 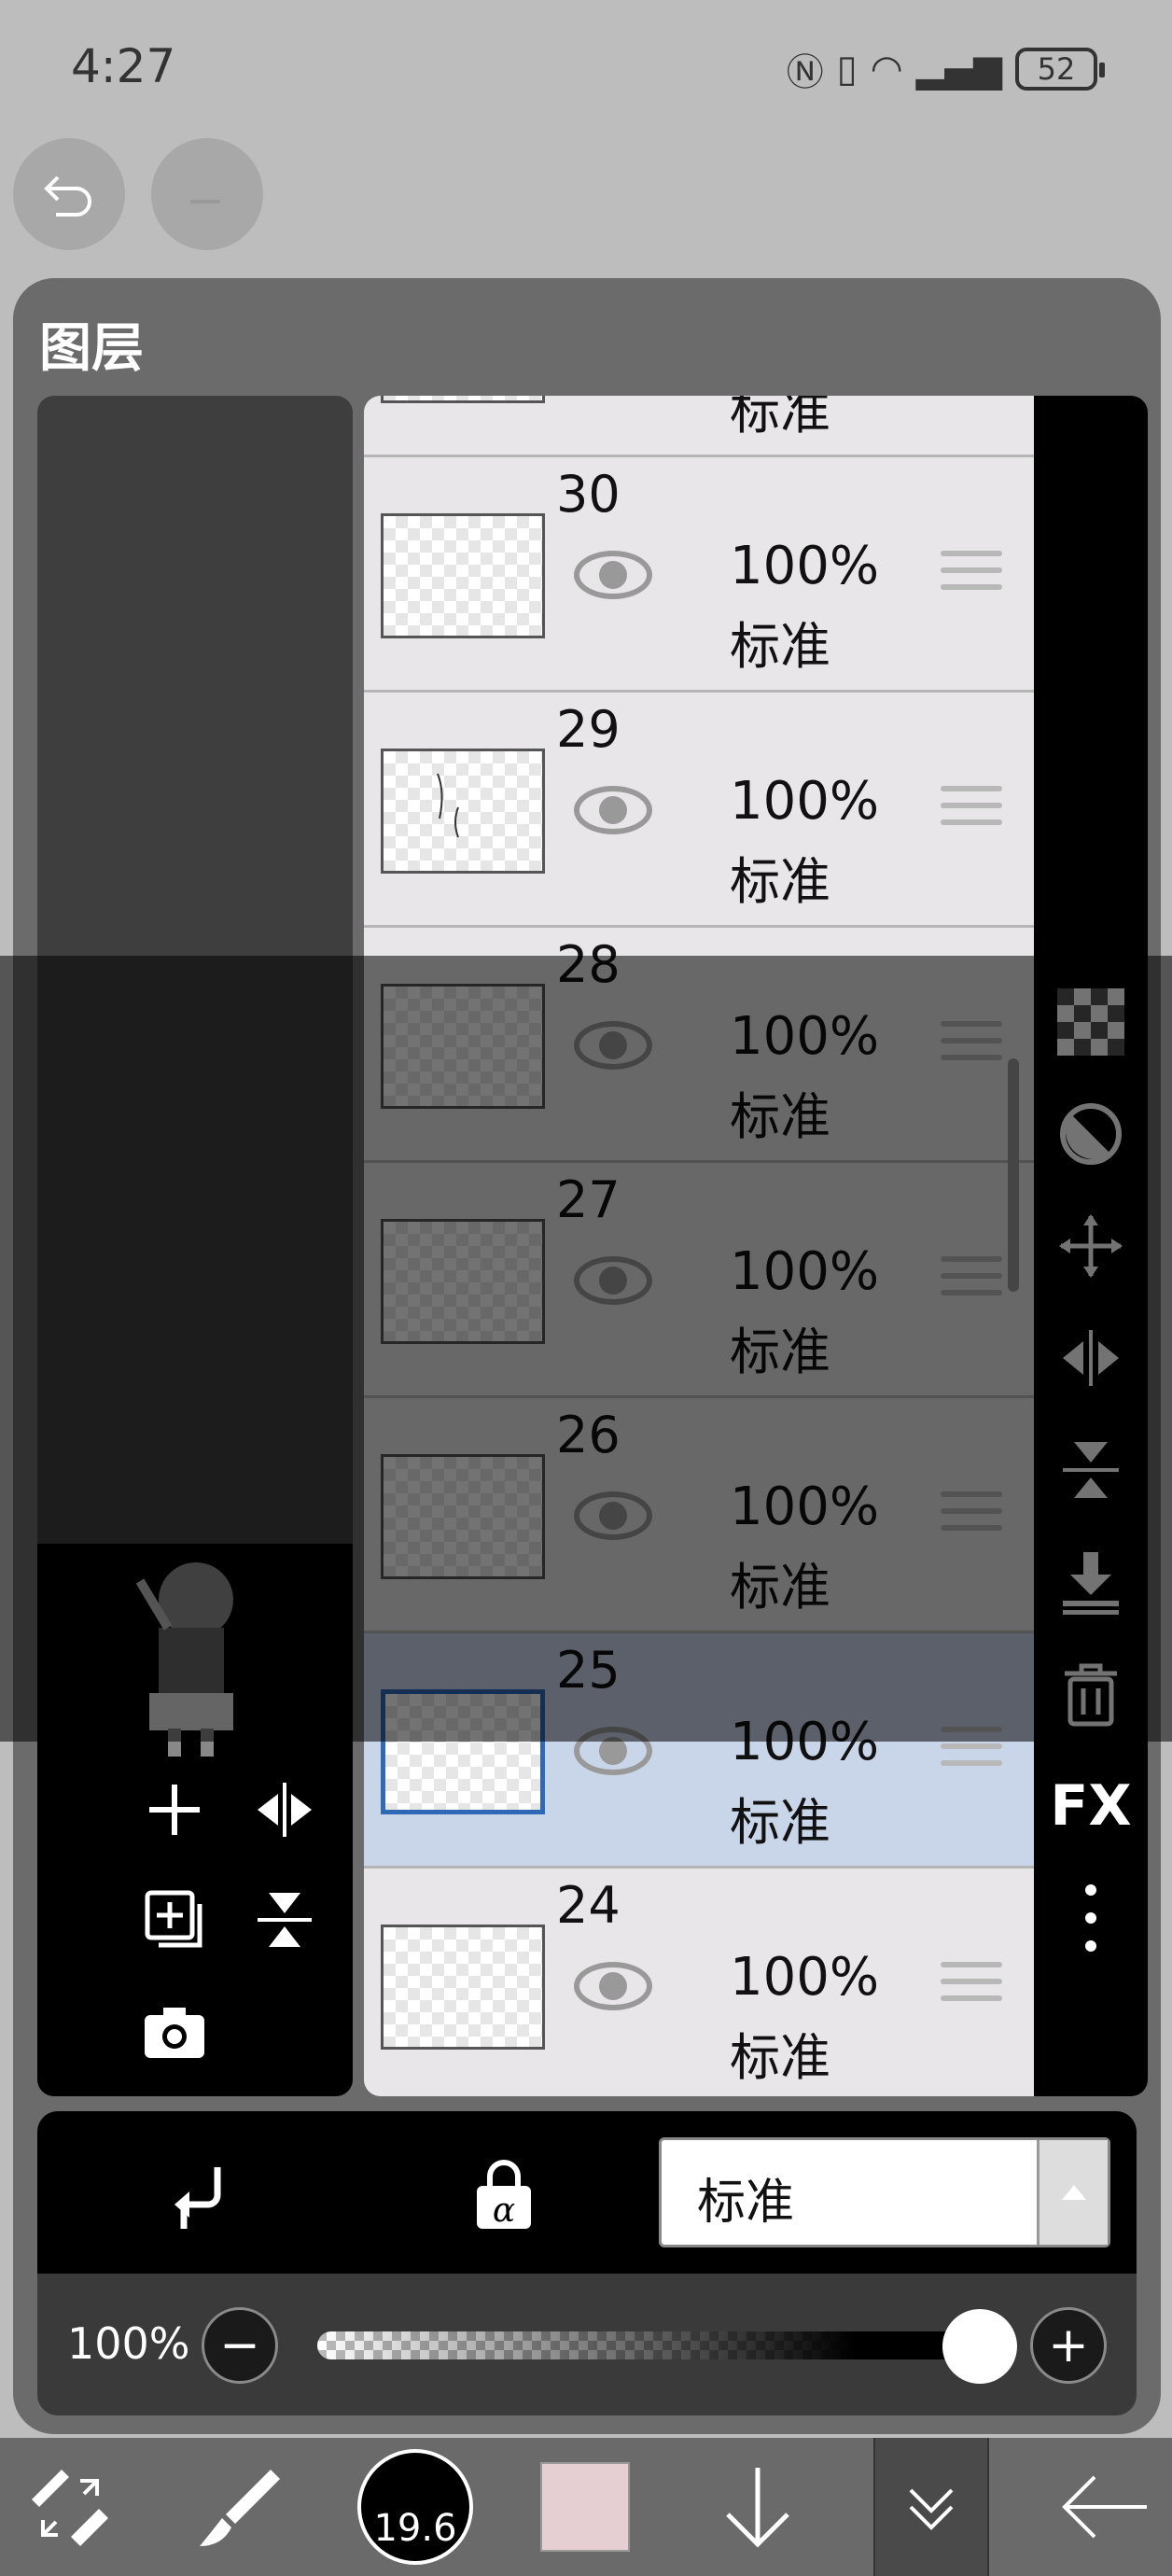 What do you see at coordinates (1013, 1175) in the screenshot?
I see `layer-list-scrollbar` at bounding box center [1013, 1175].